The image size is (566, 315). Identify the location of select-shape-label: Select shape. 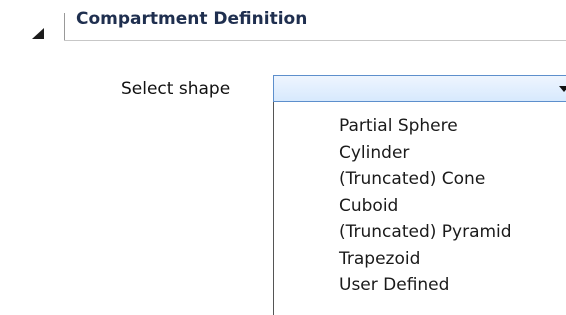
(176, 89).